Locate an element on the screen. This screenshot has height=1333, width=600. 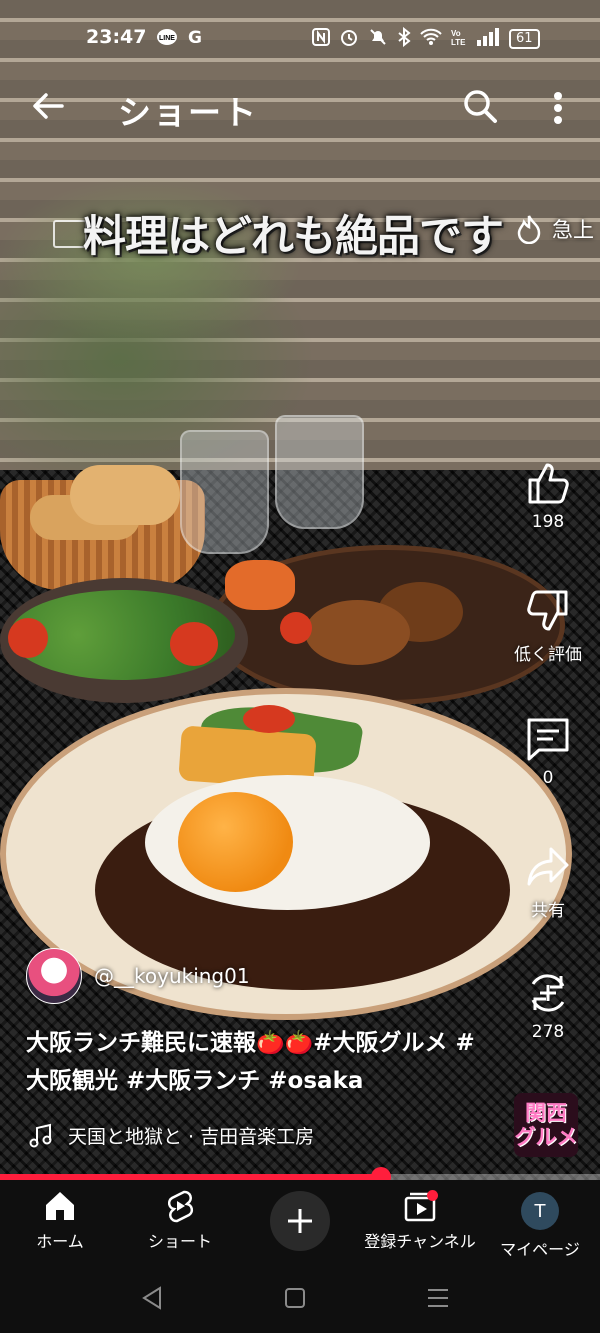
video-description: 大阪ランチ難民に速報🍅🍅#大阪グルメ #大阪観光 #大阪ランチ #osaka is located at coordinates (261, 1062).